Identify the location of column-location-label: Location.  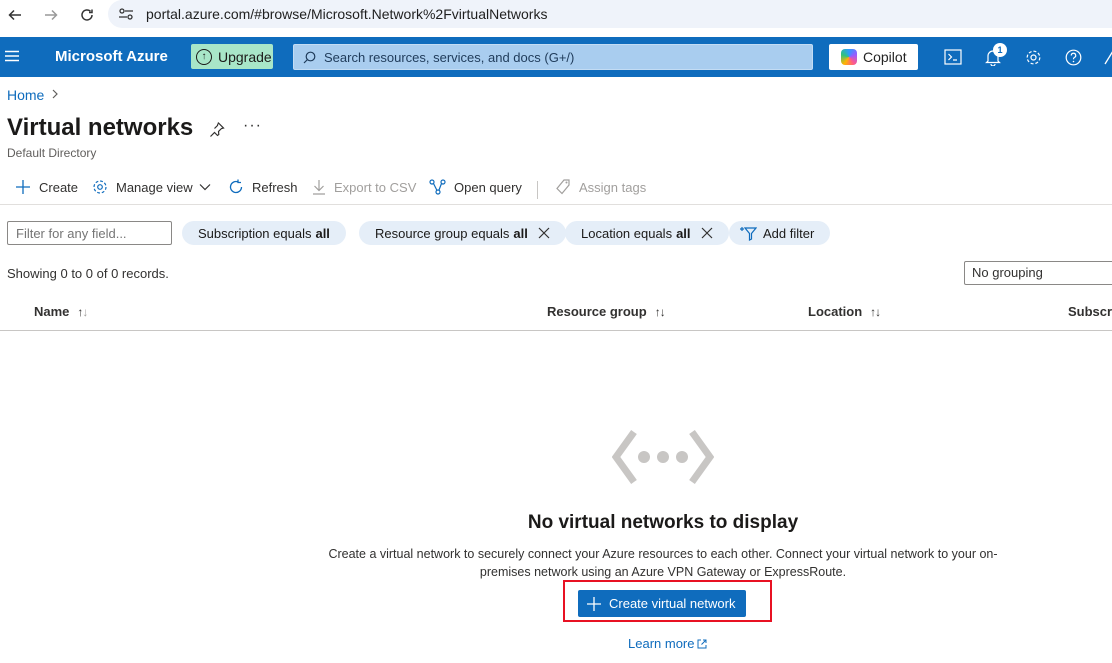
(835, 311).